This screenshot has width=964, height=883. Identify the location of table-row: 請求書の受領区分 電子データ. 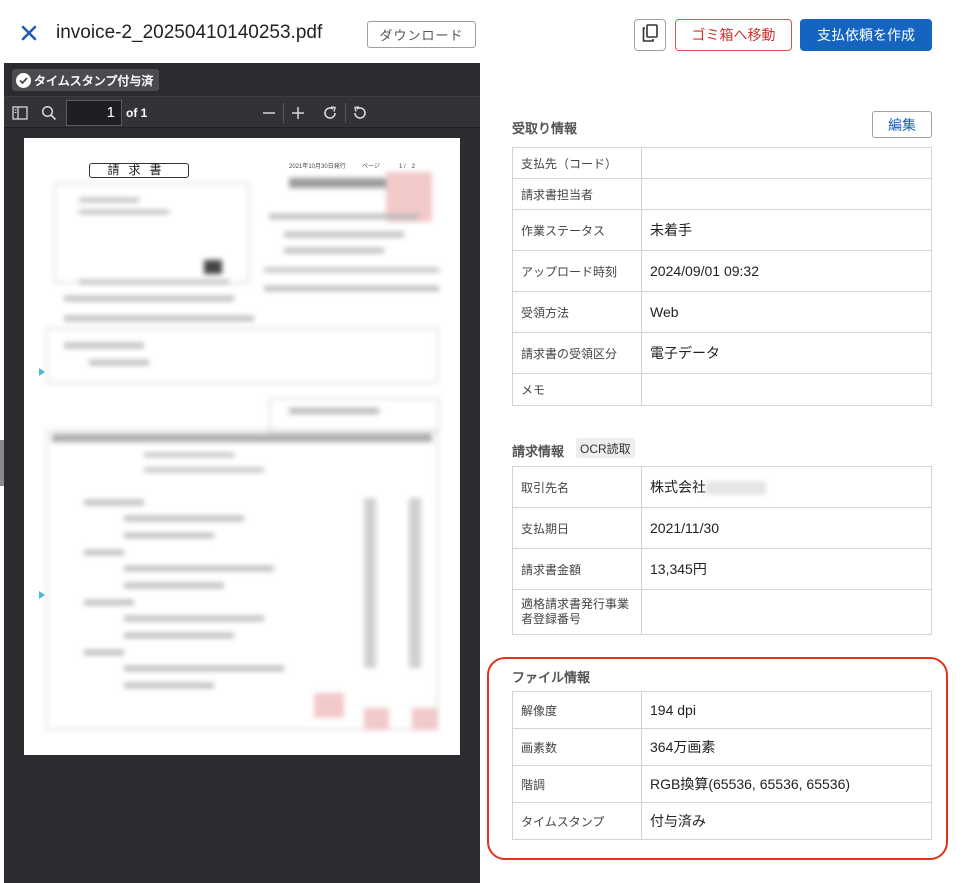
(722, 353).